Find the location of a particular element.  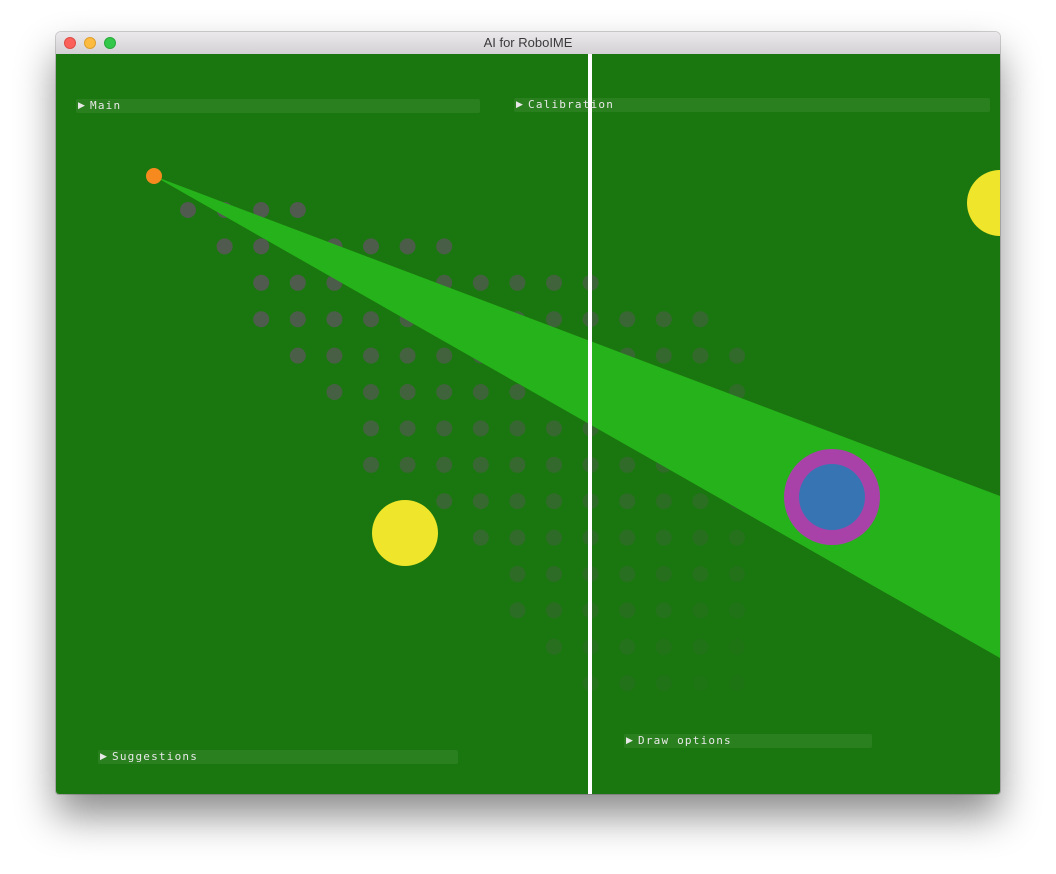

ball is located at coordinates (154, 176).